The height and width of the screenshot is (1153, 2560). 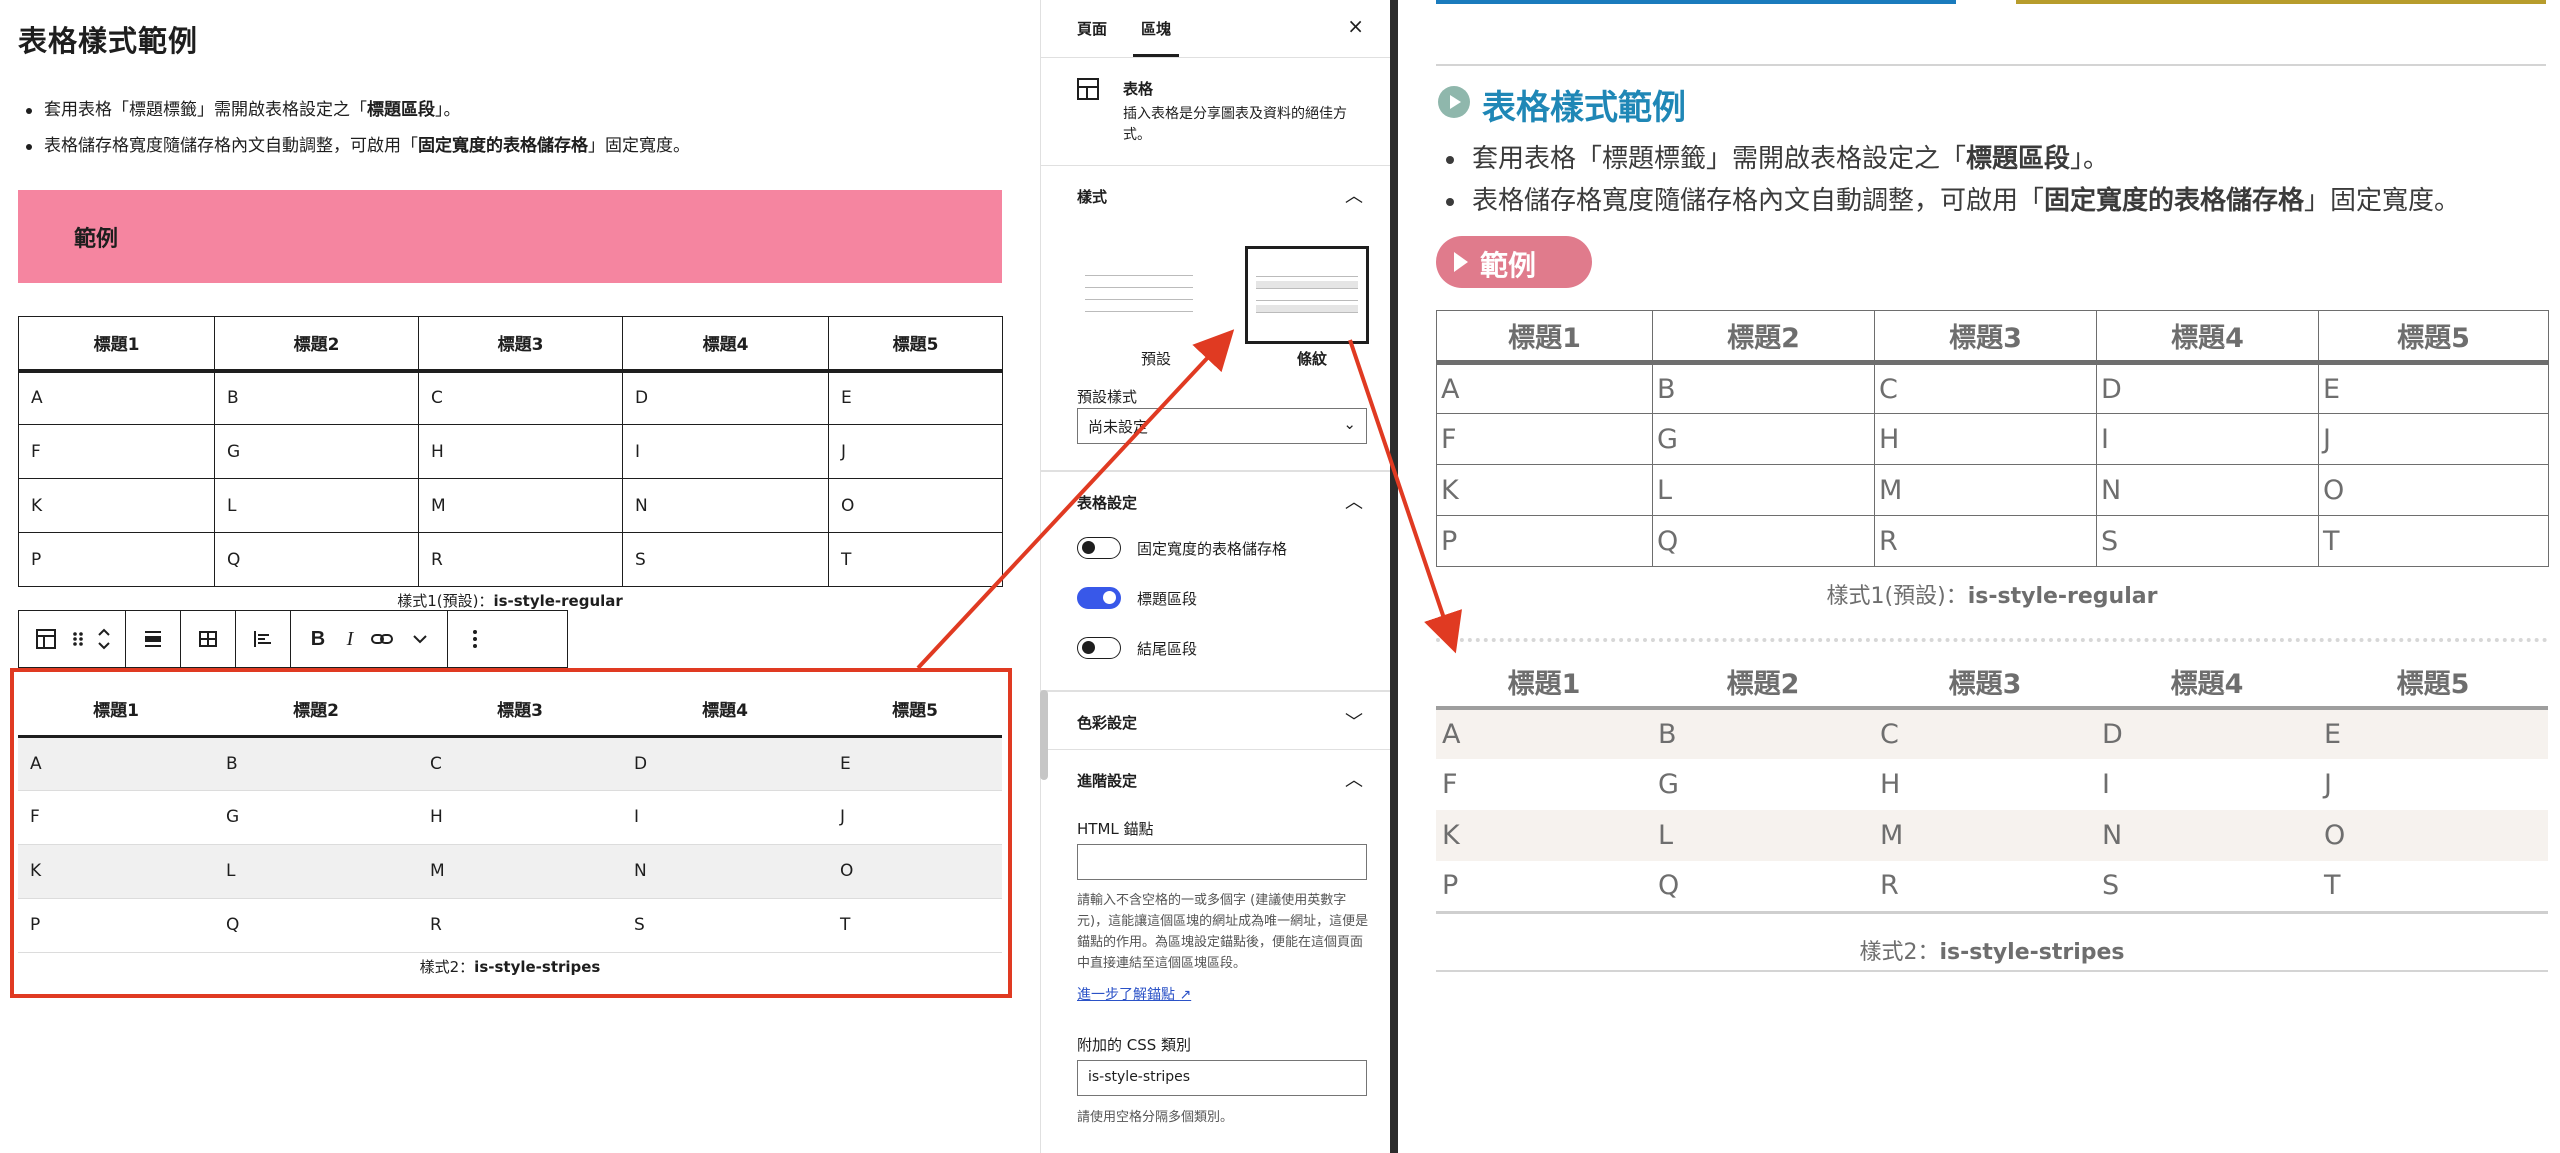 What do you see at coordinates (1312, 359) in the screenshot?
I see `style-stripes-label: 條紋` at bounding box center [1312, 359].